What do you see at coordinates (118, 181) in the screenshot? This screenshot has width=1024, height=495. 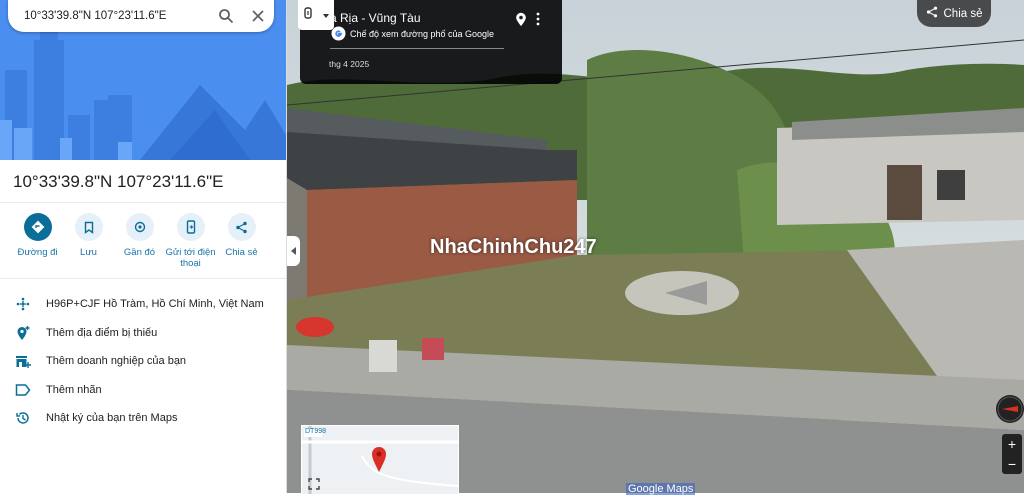 I see `page-title: 10°33'39.8"N 107°23'11.6"E` at bounding box center [118, 181].